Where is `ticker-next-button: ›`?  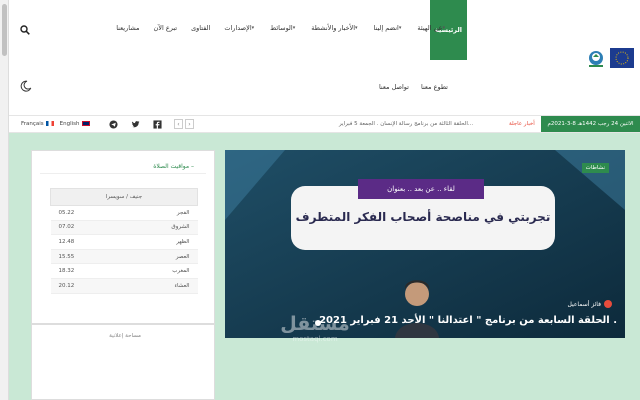 ticker-next-button: › is located at coordinates (189, 124).